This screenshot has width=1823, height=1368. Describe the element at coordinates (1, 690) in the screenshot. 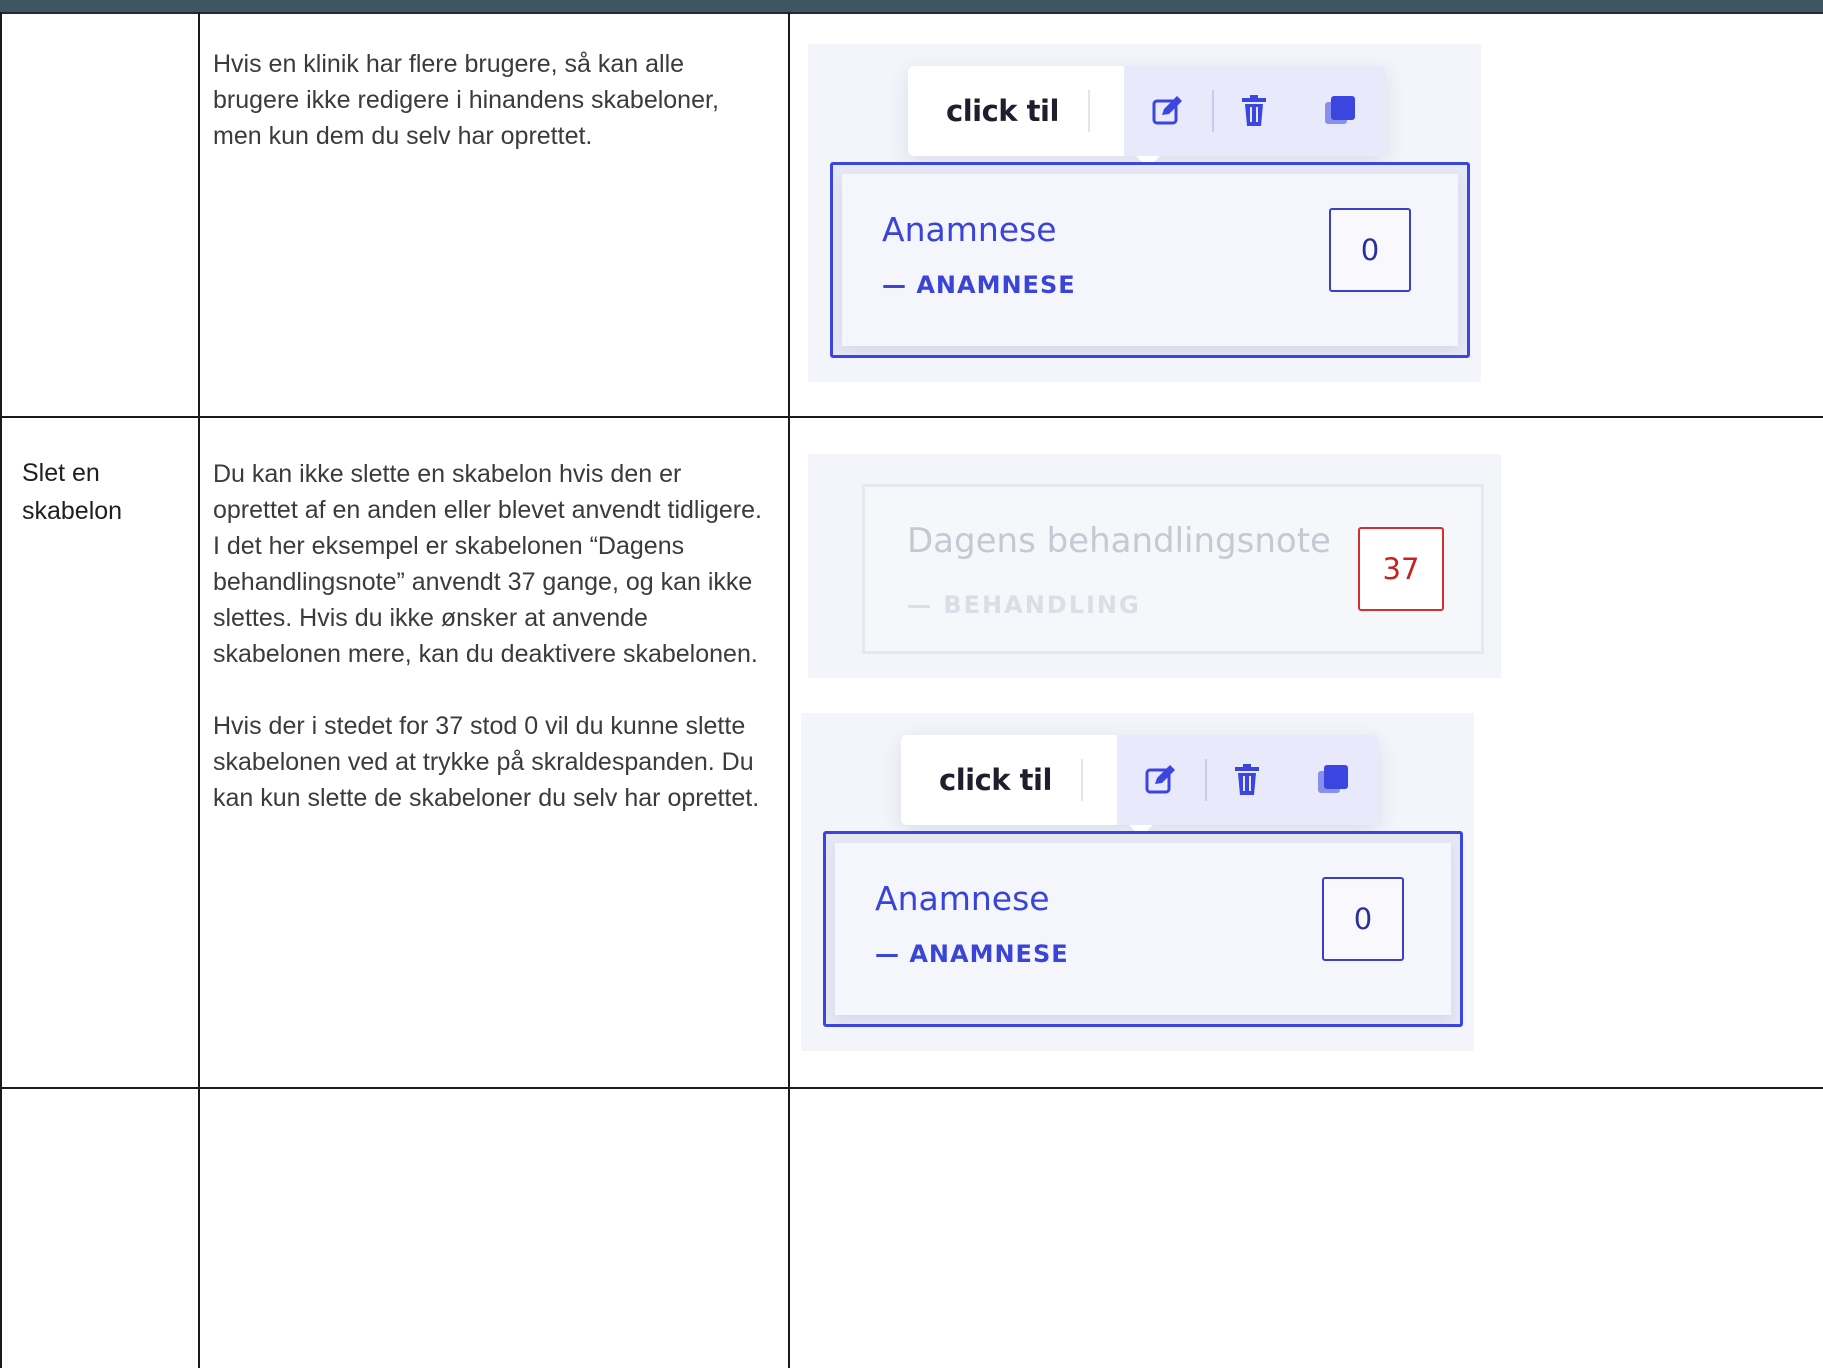

I see `table-border-left` at that location.